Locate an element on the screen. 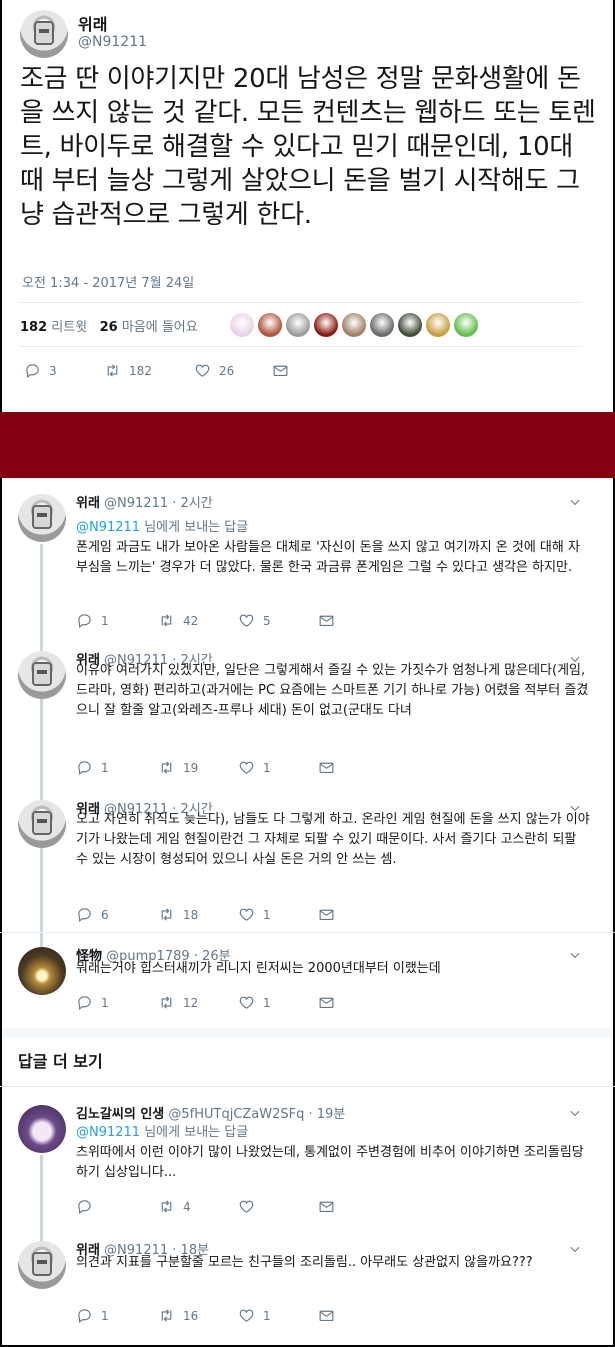  retweet-button: 16 is located at coordinates (198, 1315).